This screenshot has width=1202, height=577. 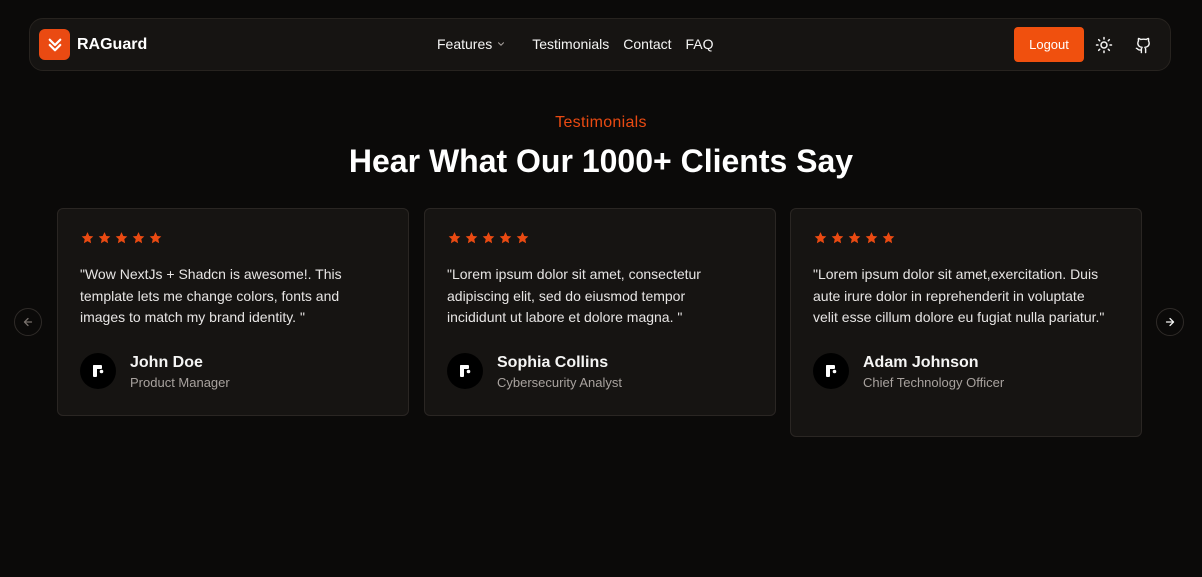 What do you see at coordinates (934, 382) in the screenshot?
I see `author-role: Chief Technology Officer` at bounding box center [934, 382].